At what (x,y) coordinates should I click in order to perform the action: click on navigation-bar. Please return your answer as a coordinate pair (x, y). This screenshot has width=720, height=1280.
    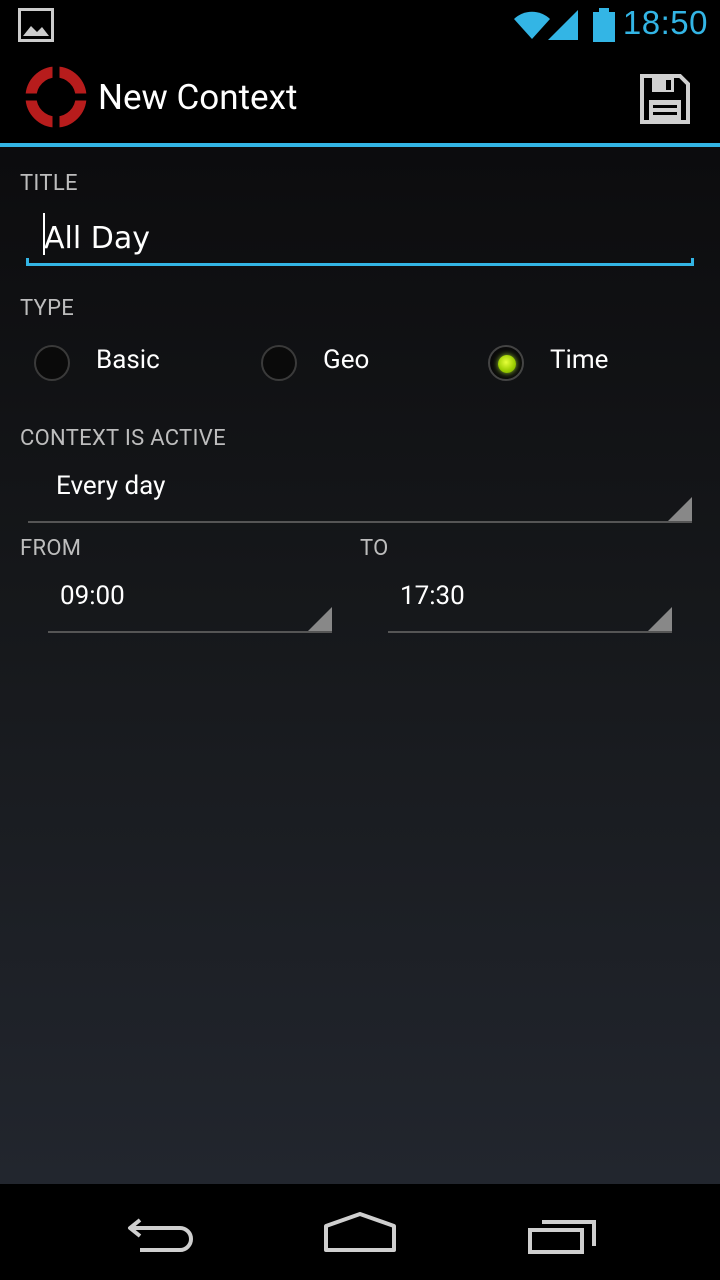
    Looking at the image, I should click on (360, 1232).